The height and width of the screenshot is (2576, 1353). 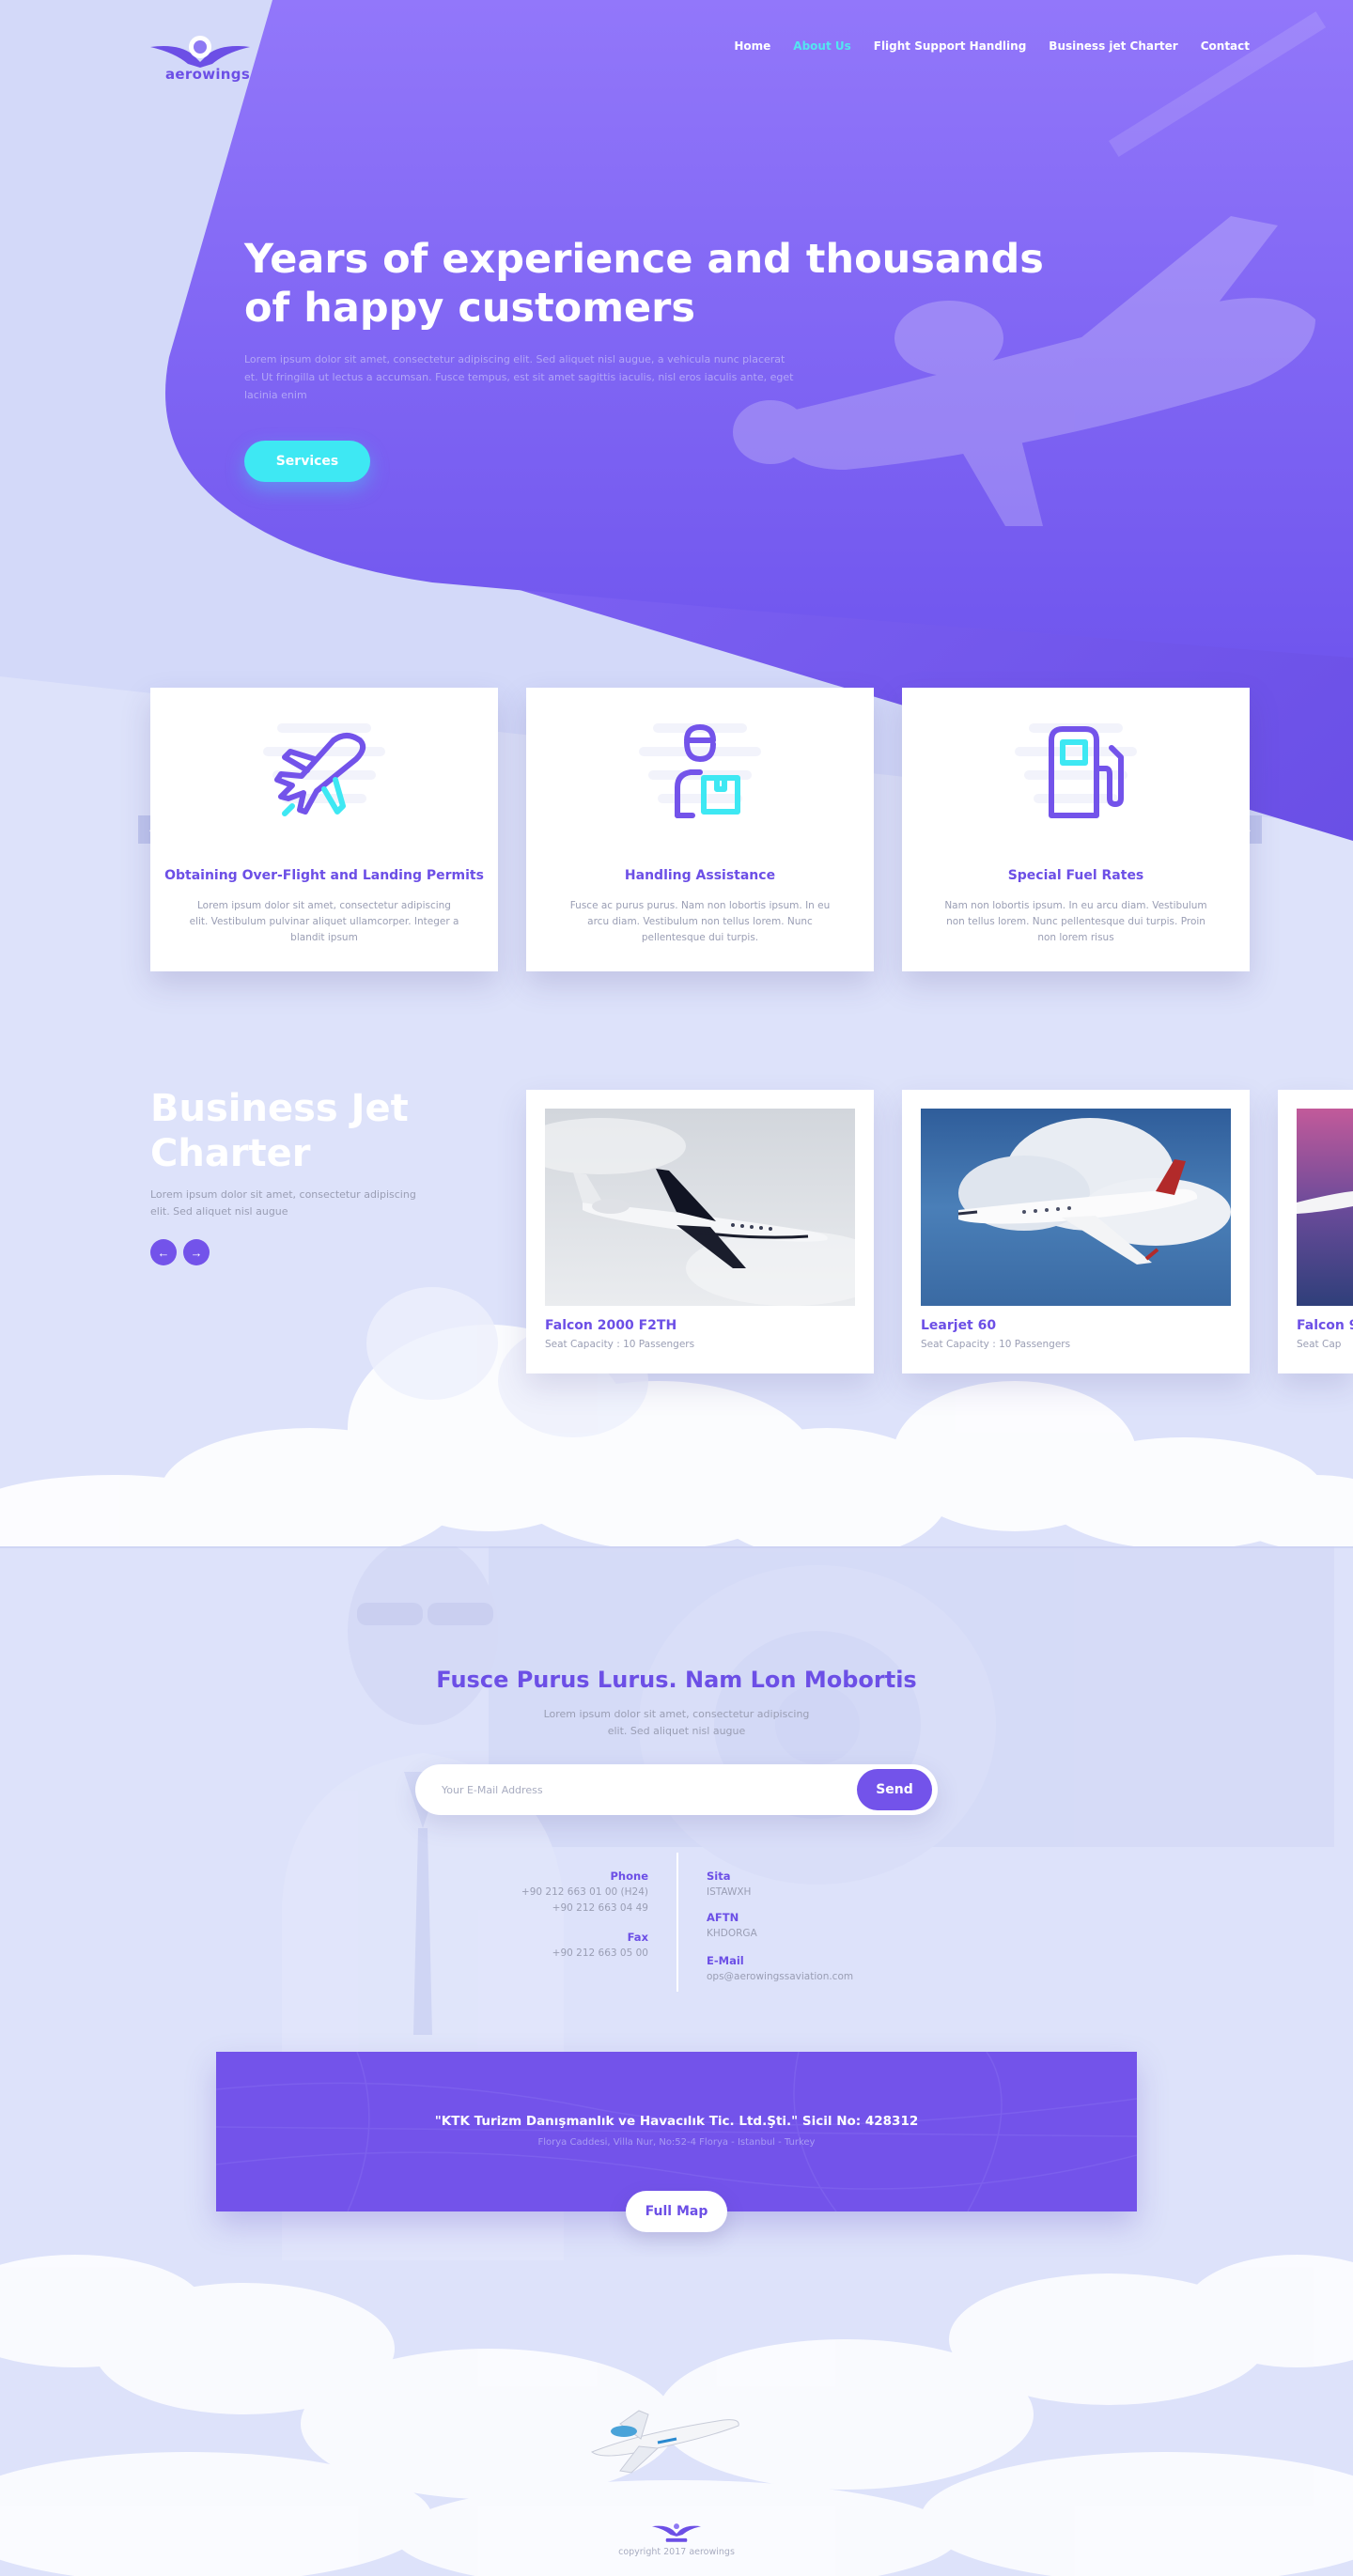 What do you see at coordinates (729, 1892) in the screenshot?
I see `sita-value: ISTAWXH` at bounding box center [729, 1892].